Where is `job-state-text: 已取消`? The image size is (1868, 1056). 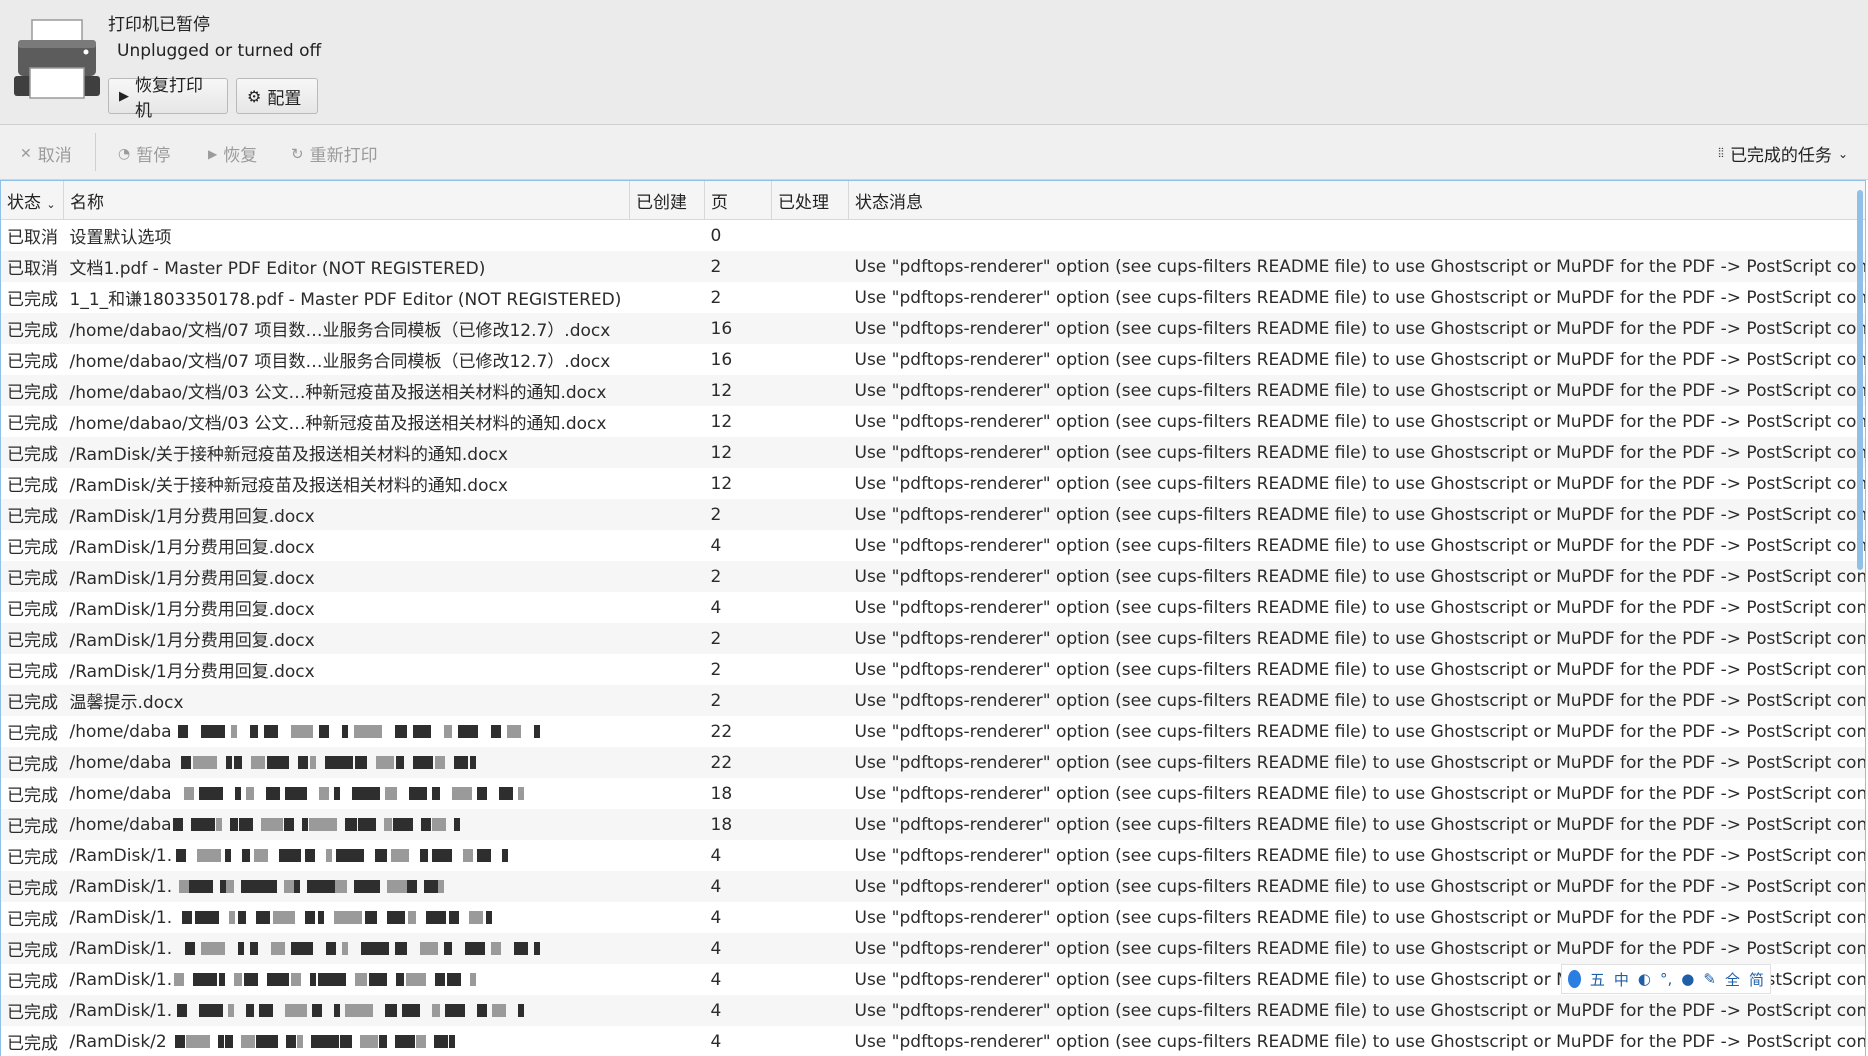
job-state-text: 已取消 is located at coordinates (32, 269).